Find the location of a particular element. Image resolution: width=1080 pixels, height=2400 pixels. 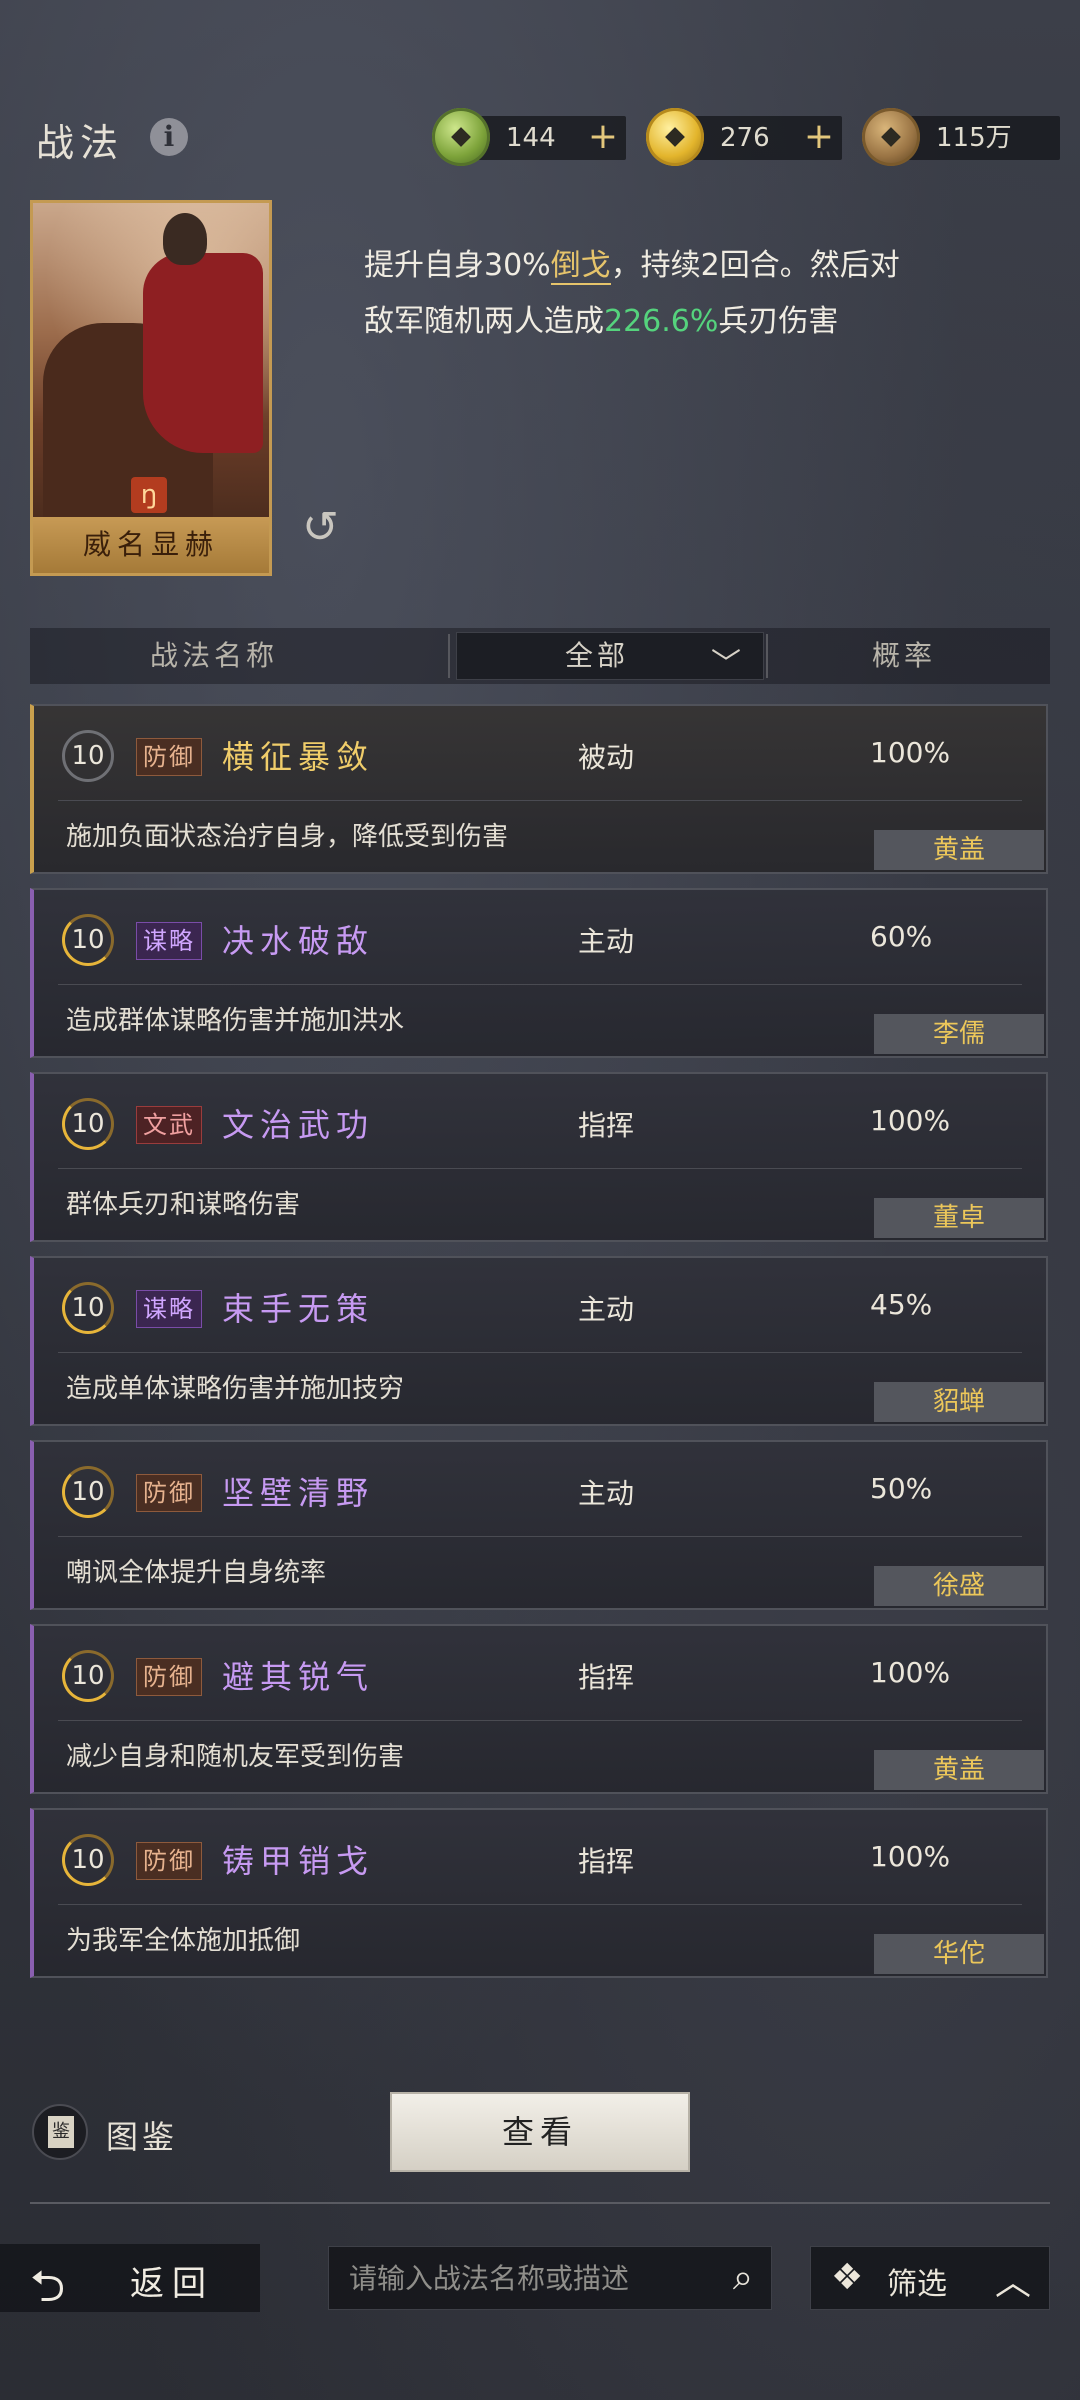

gold-add-button: + is located at coordinates (819, 137).